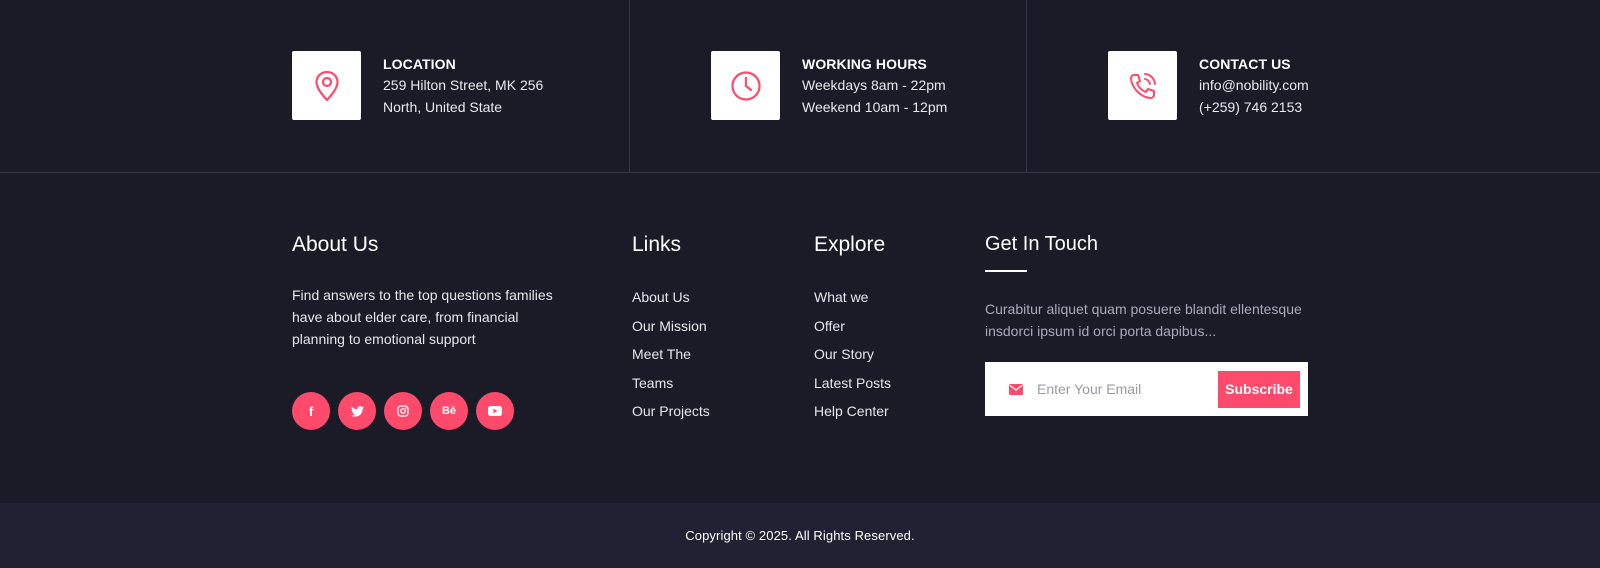  I want to click on subscribe-form: Subscribe, so click(1146, 389).